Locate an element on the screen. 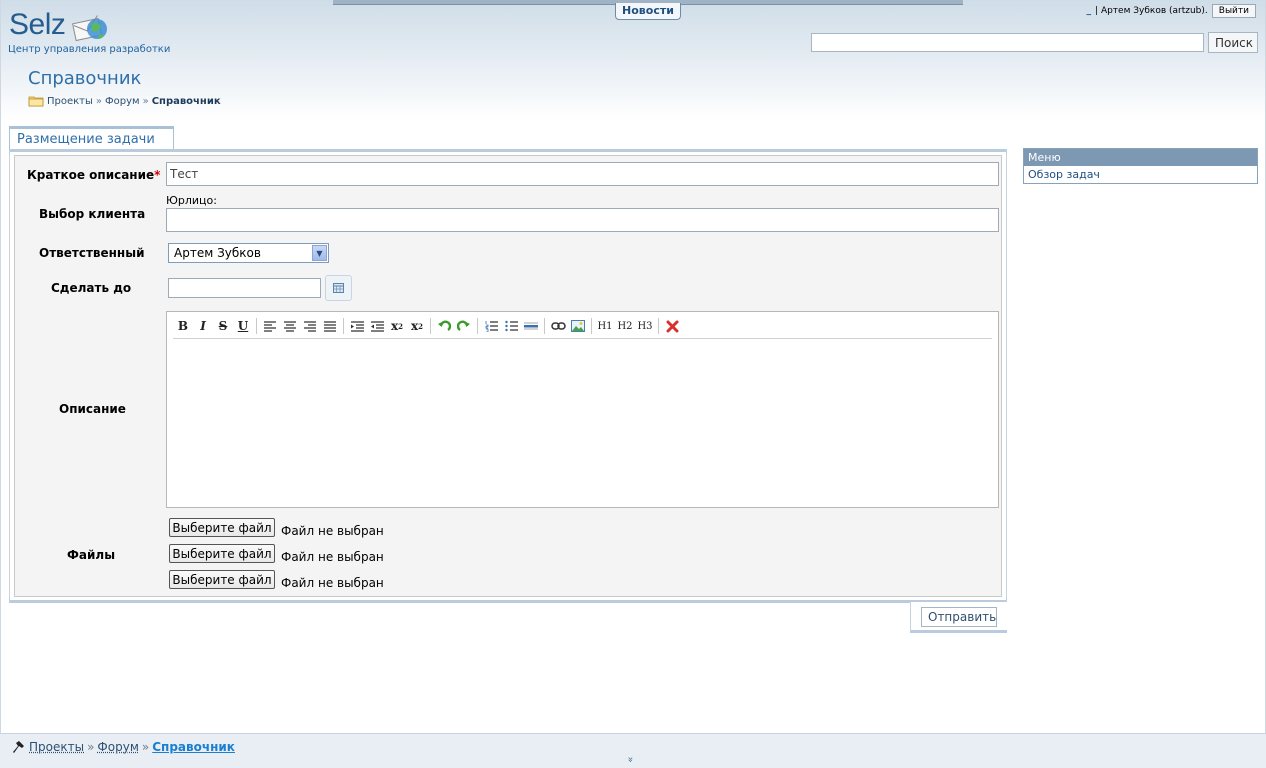 The width and height of the screenshot is (1266, 768). indent-icon is located at coordinates (377, 326).